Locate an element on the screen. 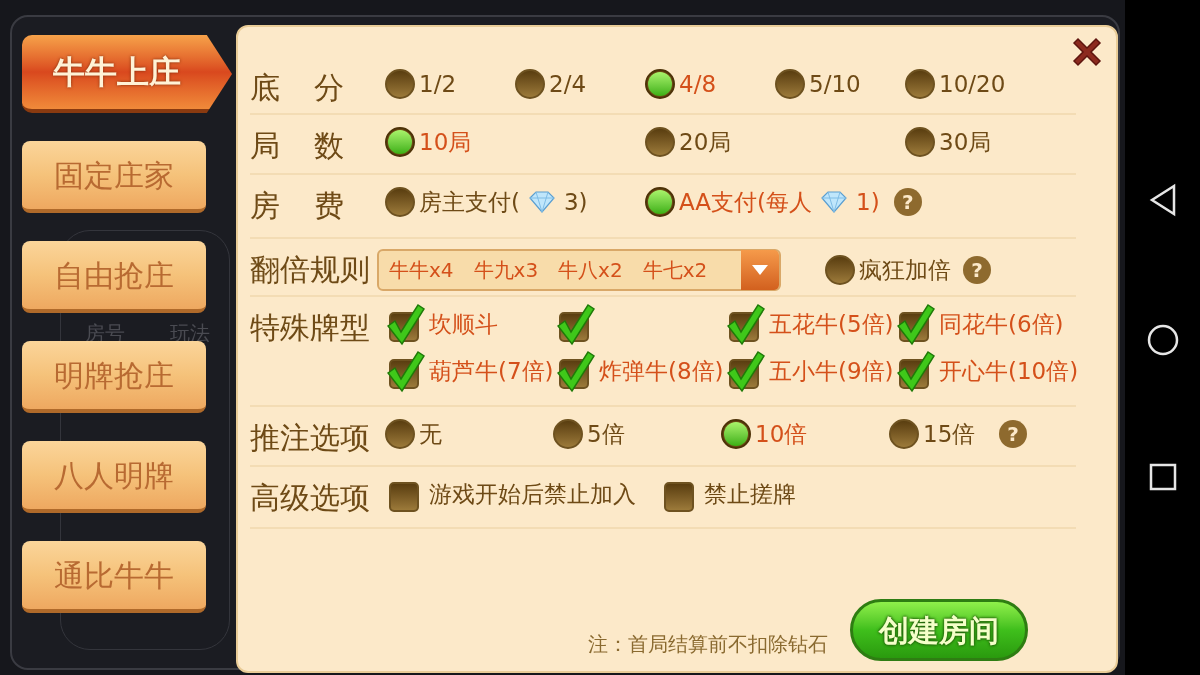  row-label: 高级选项 is located at coordinates (310, 498).